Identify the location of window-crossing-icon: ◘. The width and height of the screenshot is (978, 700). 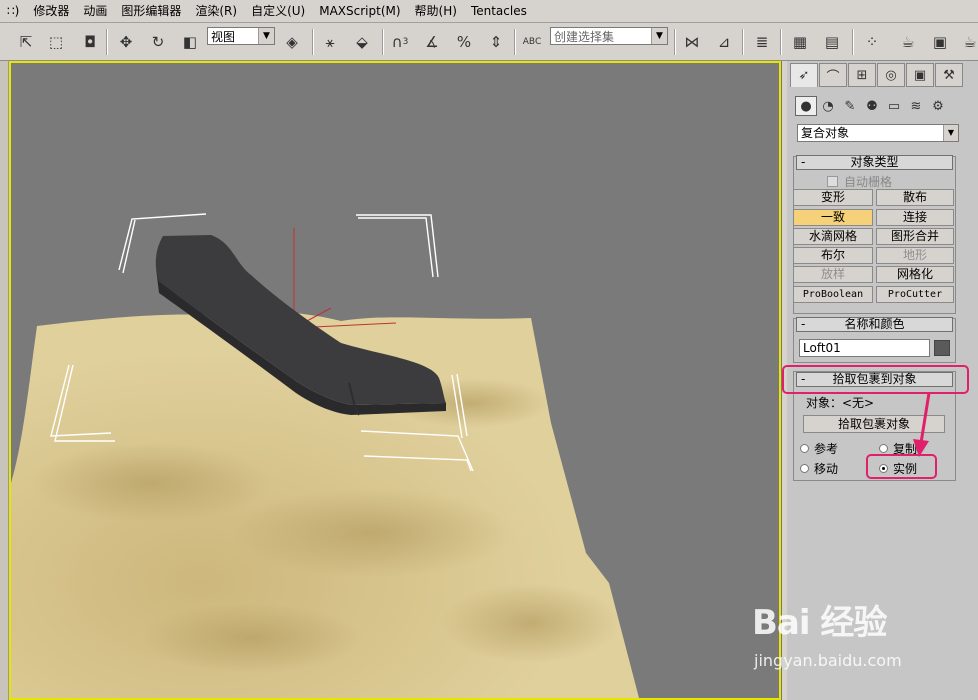
(90, 42).